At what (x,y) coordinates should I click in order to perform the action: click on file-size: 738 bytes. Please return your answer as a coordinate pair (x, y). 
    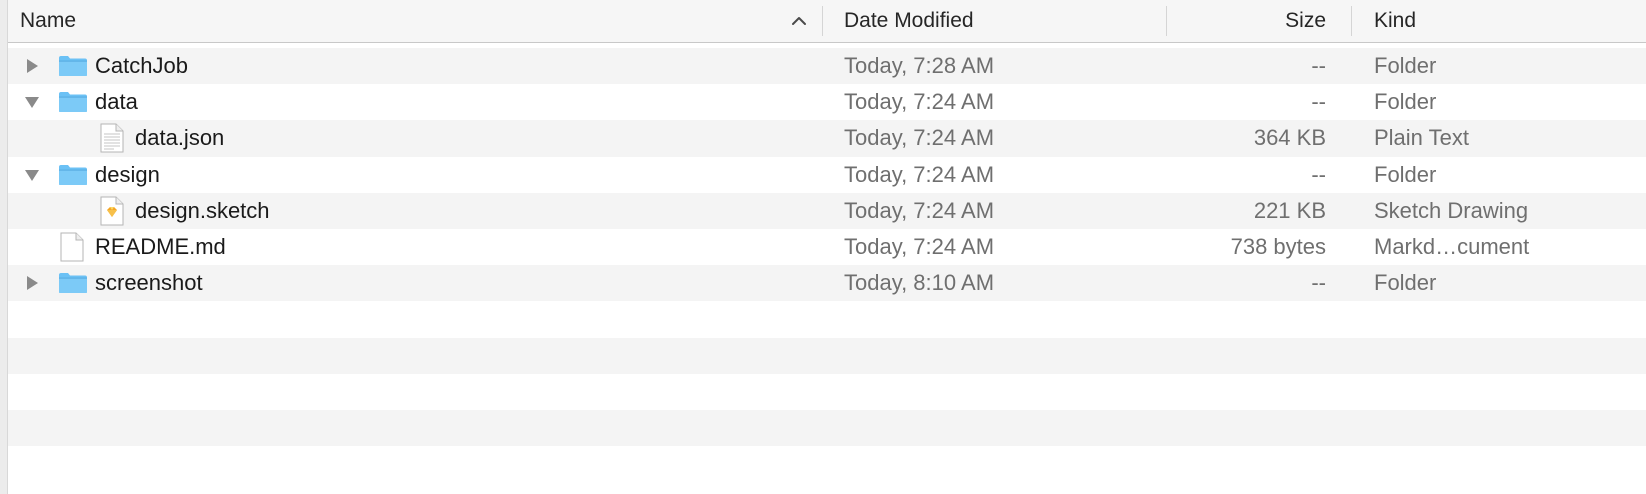
    Looking at the image, I should click on (1278, 246).